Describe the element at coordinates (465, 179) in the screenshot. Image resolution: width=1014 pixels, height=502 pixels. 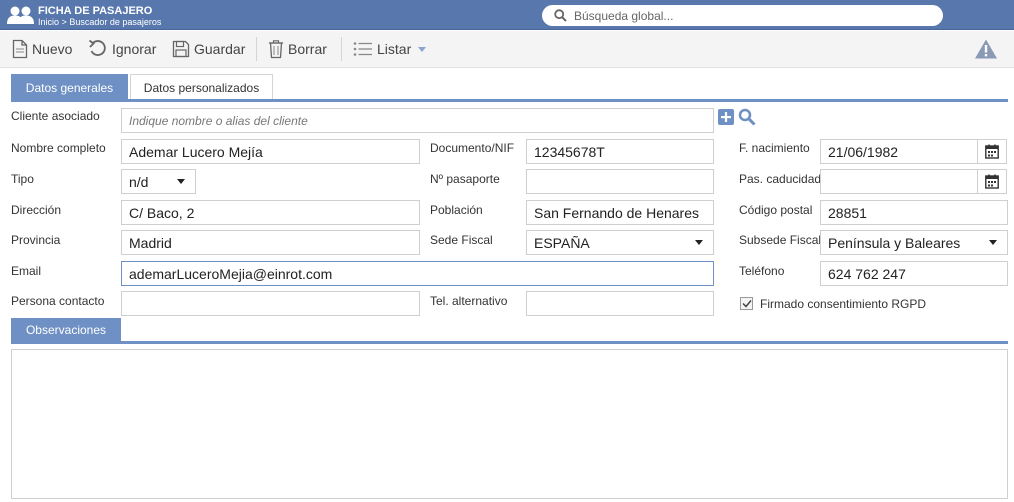
I see `pasaporte-label: Nº pasaporte` at that location.